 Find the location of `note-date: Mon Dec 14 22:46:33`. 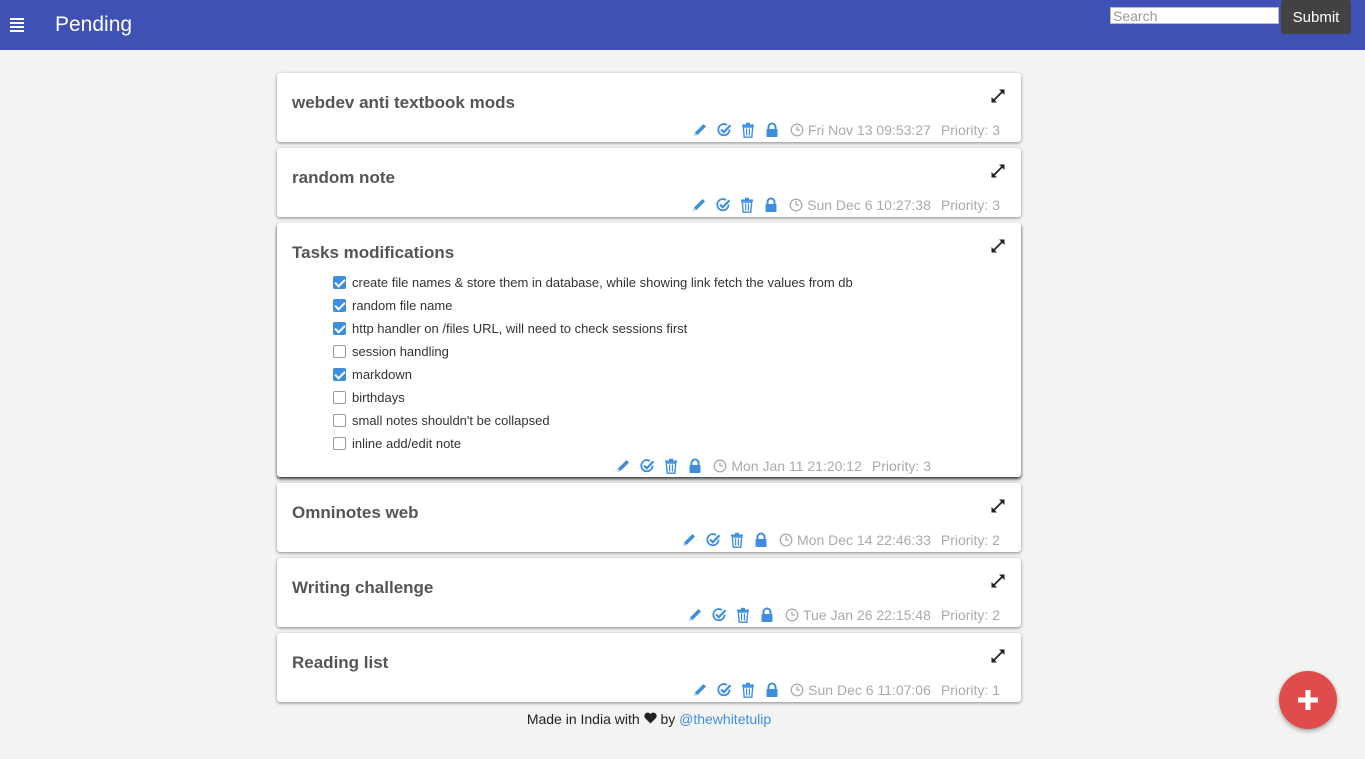

note-date: Mon Dec 14 22:46:33 is located at coordinates (864, 540).